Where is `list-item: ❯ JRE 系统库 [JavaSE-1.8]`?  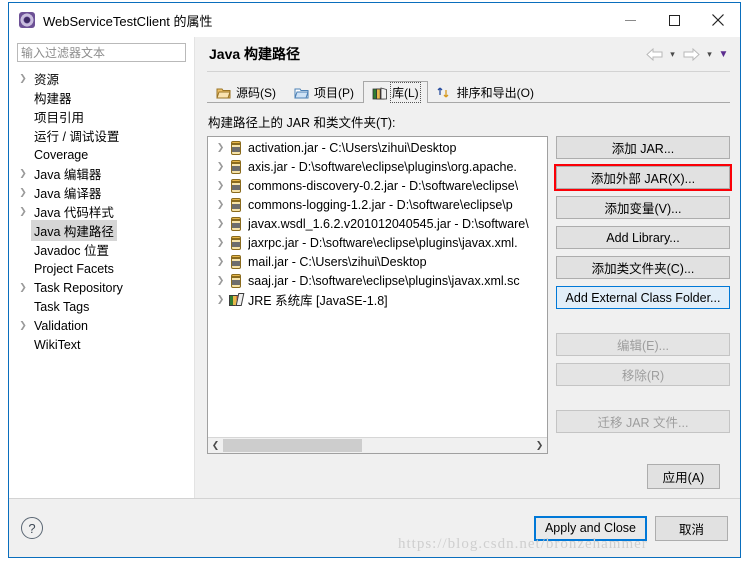
list-item: ❯ JRE 系统库 [JavaSE-1.8] is located at coordinates (377, 299).